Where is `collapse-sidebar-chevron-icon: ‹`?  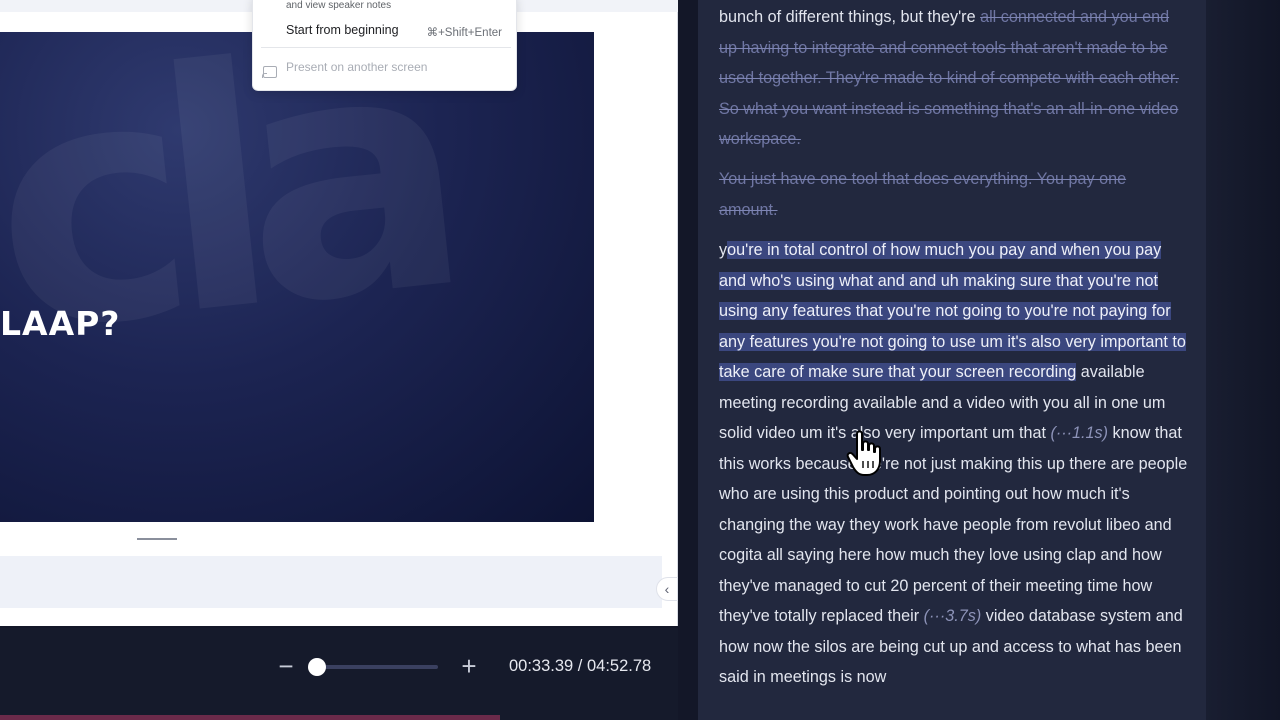 collapse-sidebar-chevron-icon: ‹ is located at coordinates (667, 589).